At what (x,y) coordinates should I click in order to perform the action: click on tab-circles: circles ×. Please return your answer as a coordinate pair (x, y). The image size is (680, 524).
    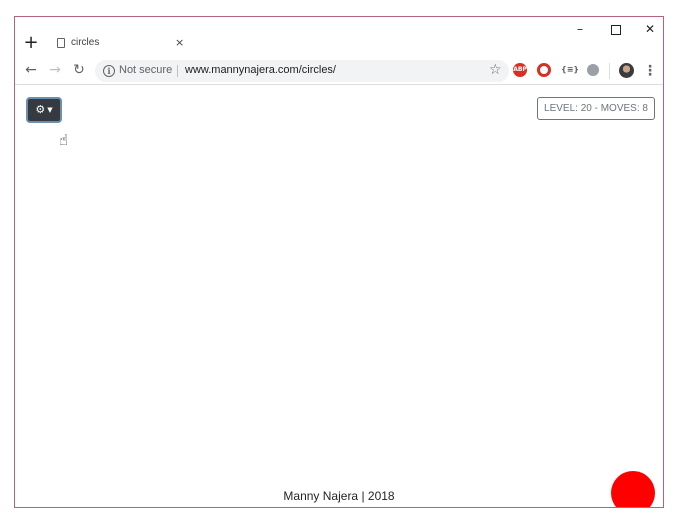
    Looking at the image, I should click on (122, 43).